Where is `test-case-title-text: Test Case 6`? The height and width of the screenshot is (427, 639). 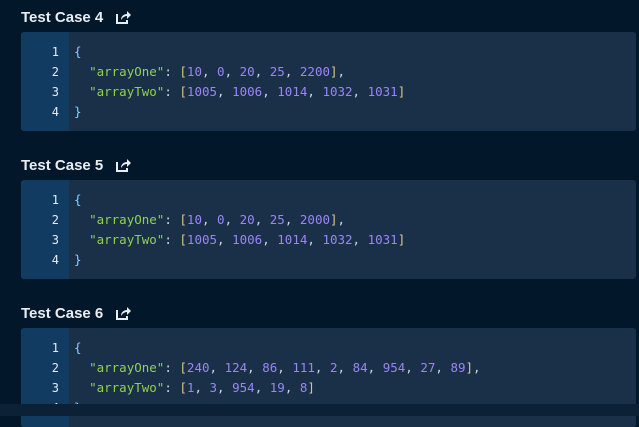 test-case-title-text: Test Case 6 is located at coordinates (62, 313).